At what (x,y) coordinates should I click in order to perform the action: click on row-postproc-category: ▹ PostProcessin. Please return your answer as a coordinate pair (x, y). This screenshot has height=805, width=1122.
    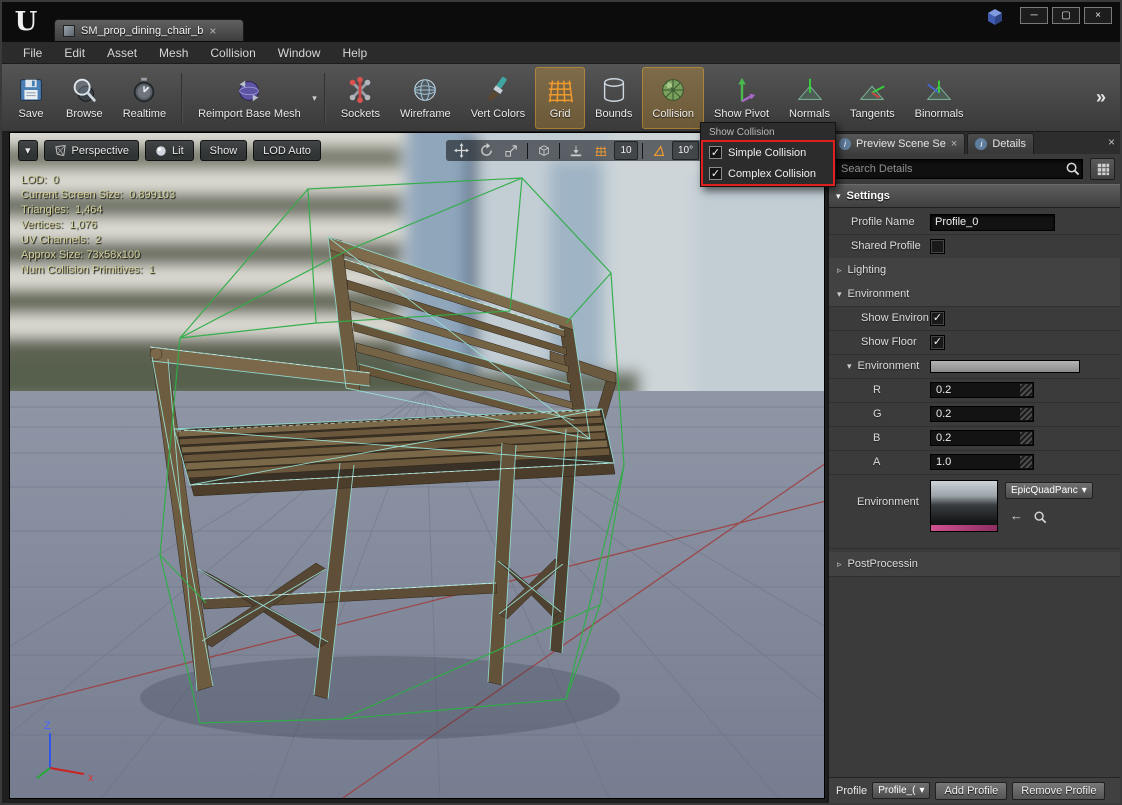
    Looking at the image, I should click on (974, 564).